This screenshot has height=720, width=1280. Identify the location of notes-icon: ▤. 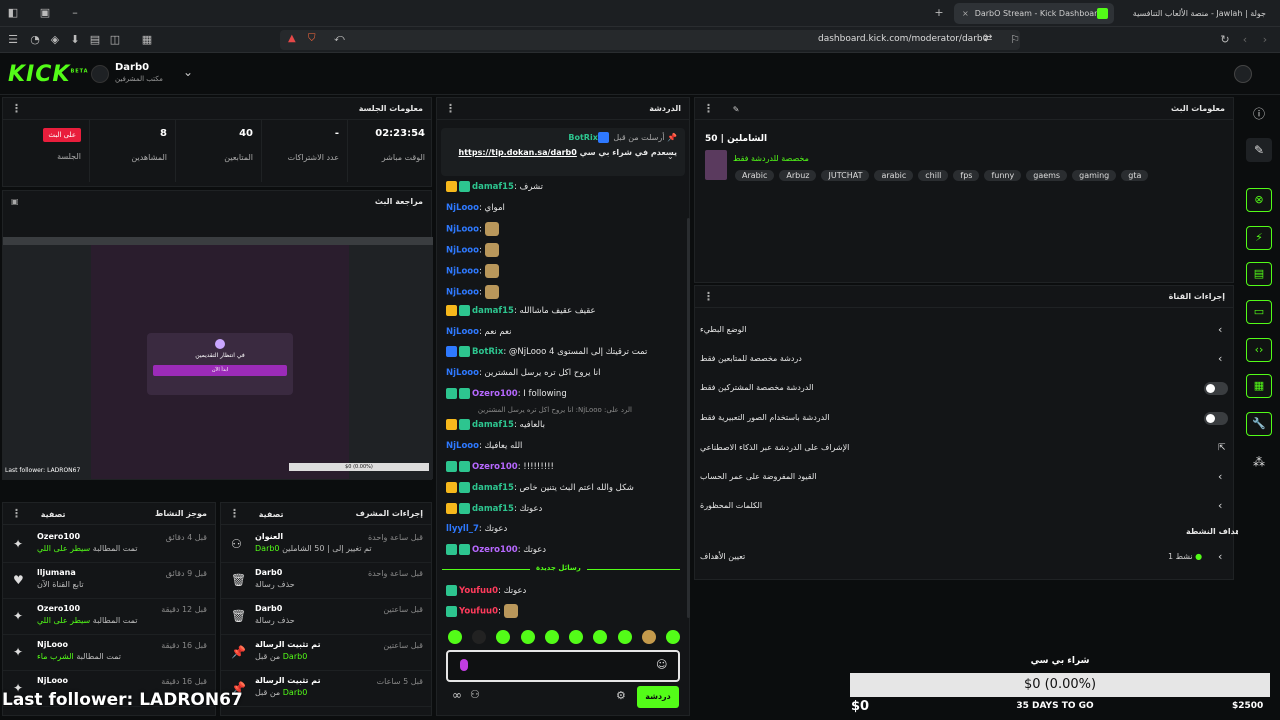
(95, 40).